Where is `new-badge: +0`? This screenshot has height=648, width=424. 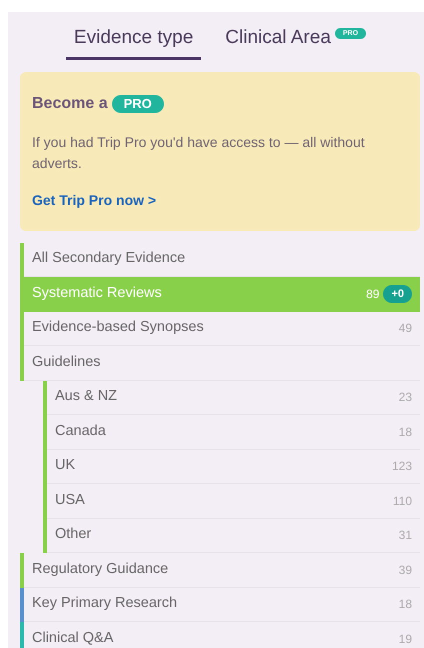
new-badge: +0 is located at coordinates (397, 293).